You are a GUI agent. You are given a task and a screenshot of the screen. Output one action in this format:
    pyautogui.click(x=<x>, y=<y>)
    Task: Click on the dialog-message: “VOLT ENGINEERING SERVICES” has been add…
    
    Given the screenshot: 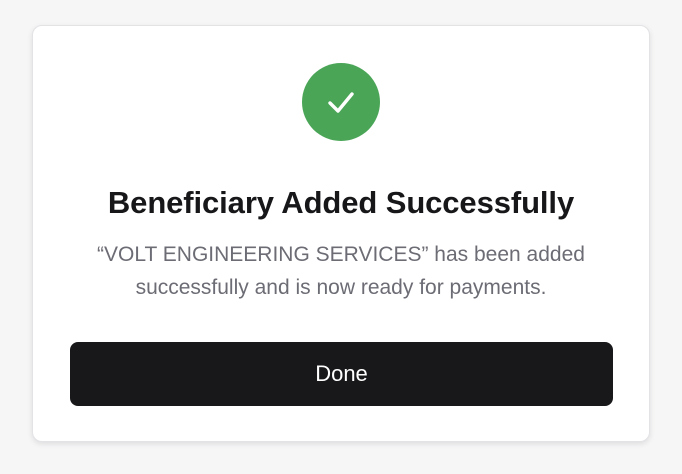 What is the action you would take?
    pyautogui.click(x=341, y=271)
    